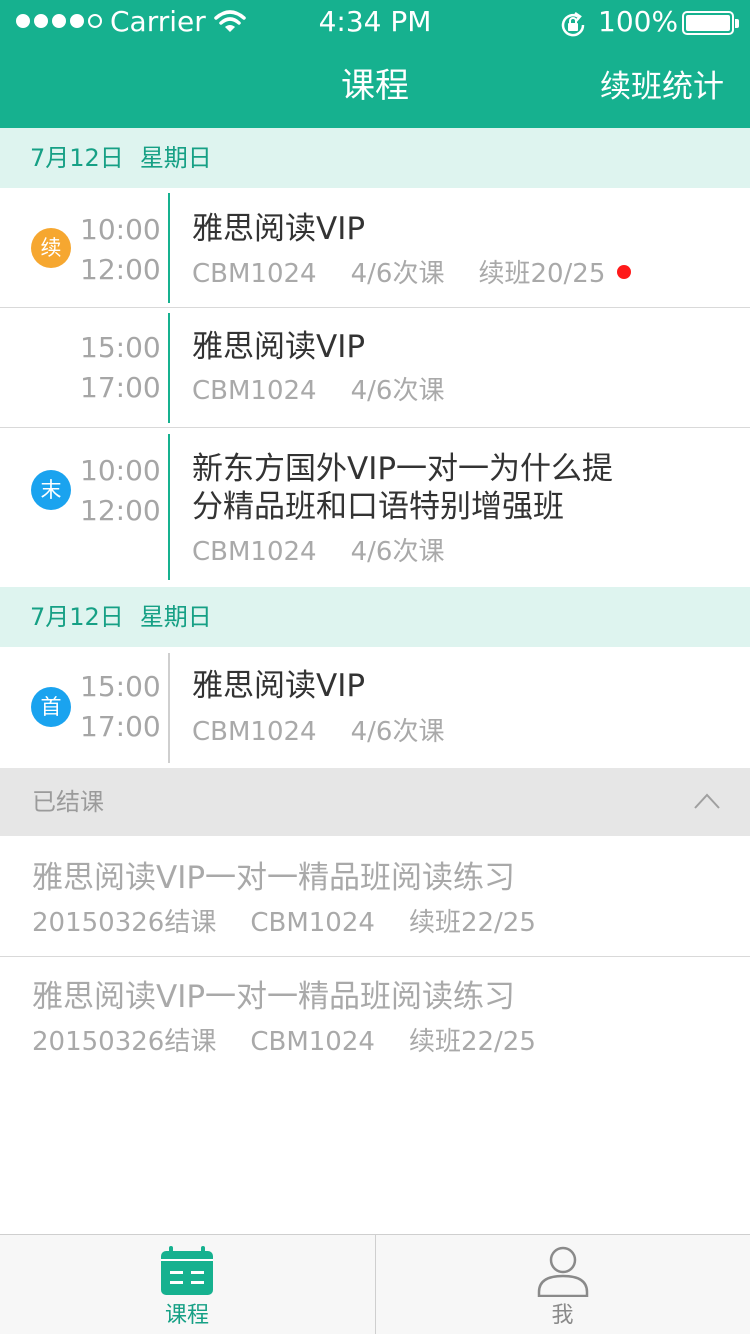 Image resolution: width=750 pixels, height=1334 pixels. Describe the element at coordinates (562, 1315) in the screenshot. I see `tab-label: 我` at that location.